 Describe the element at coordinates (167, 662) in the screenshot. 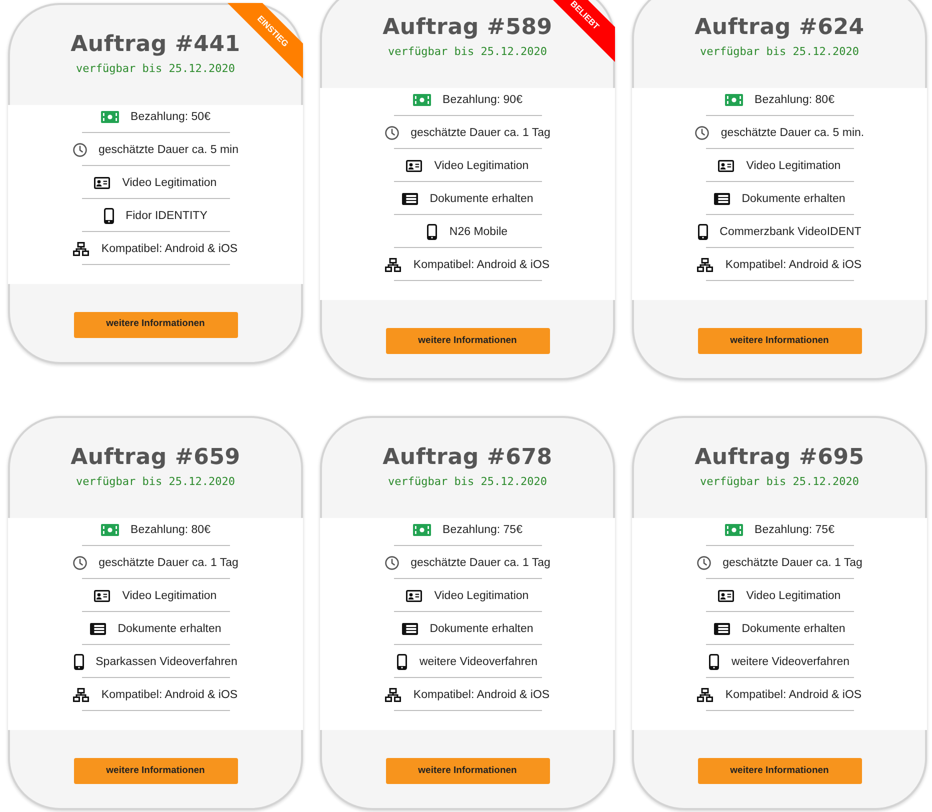

I see `feature-label: Sparkassen Videoverfahren` at that location.